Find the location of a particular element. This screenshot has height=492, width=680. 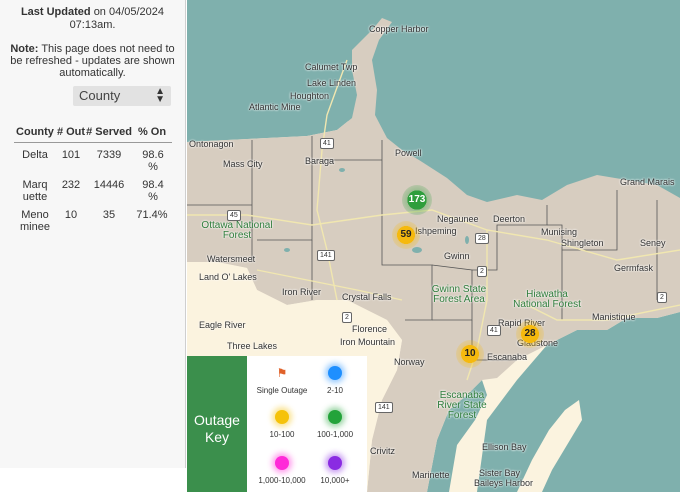

place-label: Eagle River is located at coordinates (222, 325).